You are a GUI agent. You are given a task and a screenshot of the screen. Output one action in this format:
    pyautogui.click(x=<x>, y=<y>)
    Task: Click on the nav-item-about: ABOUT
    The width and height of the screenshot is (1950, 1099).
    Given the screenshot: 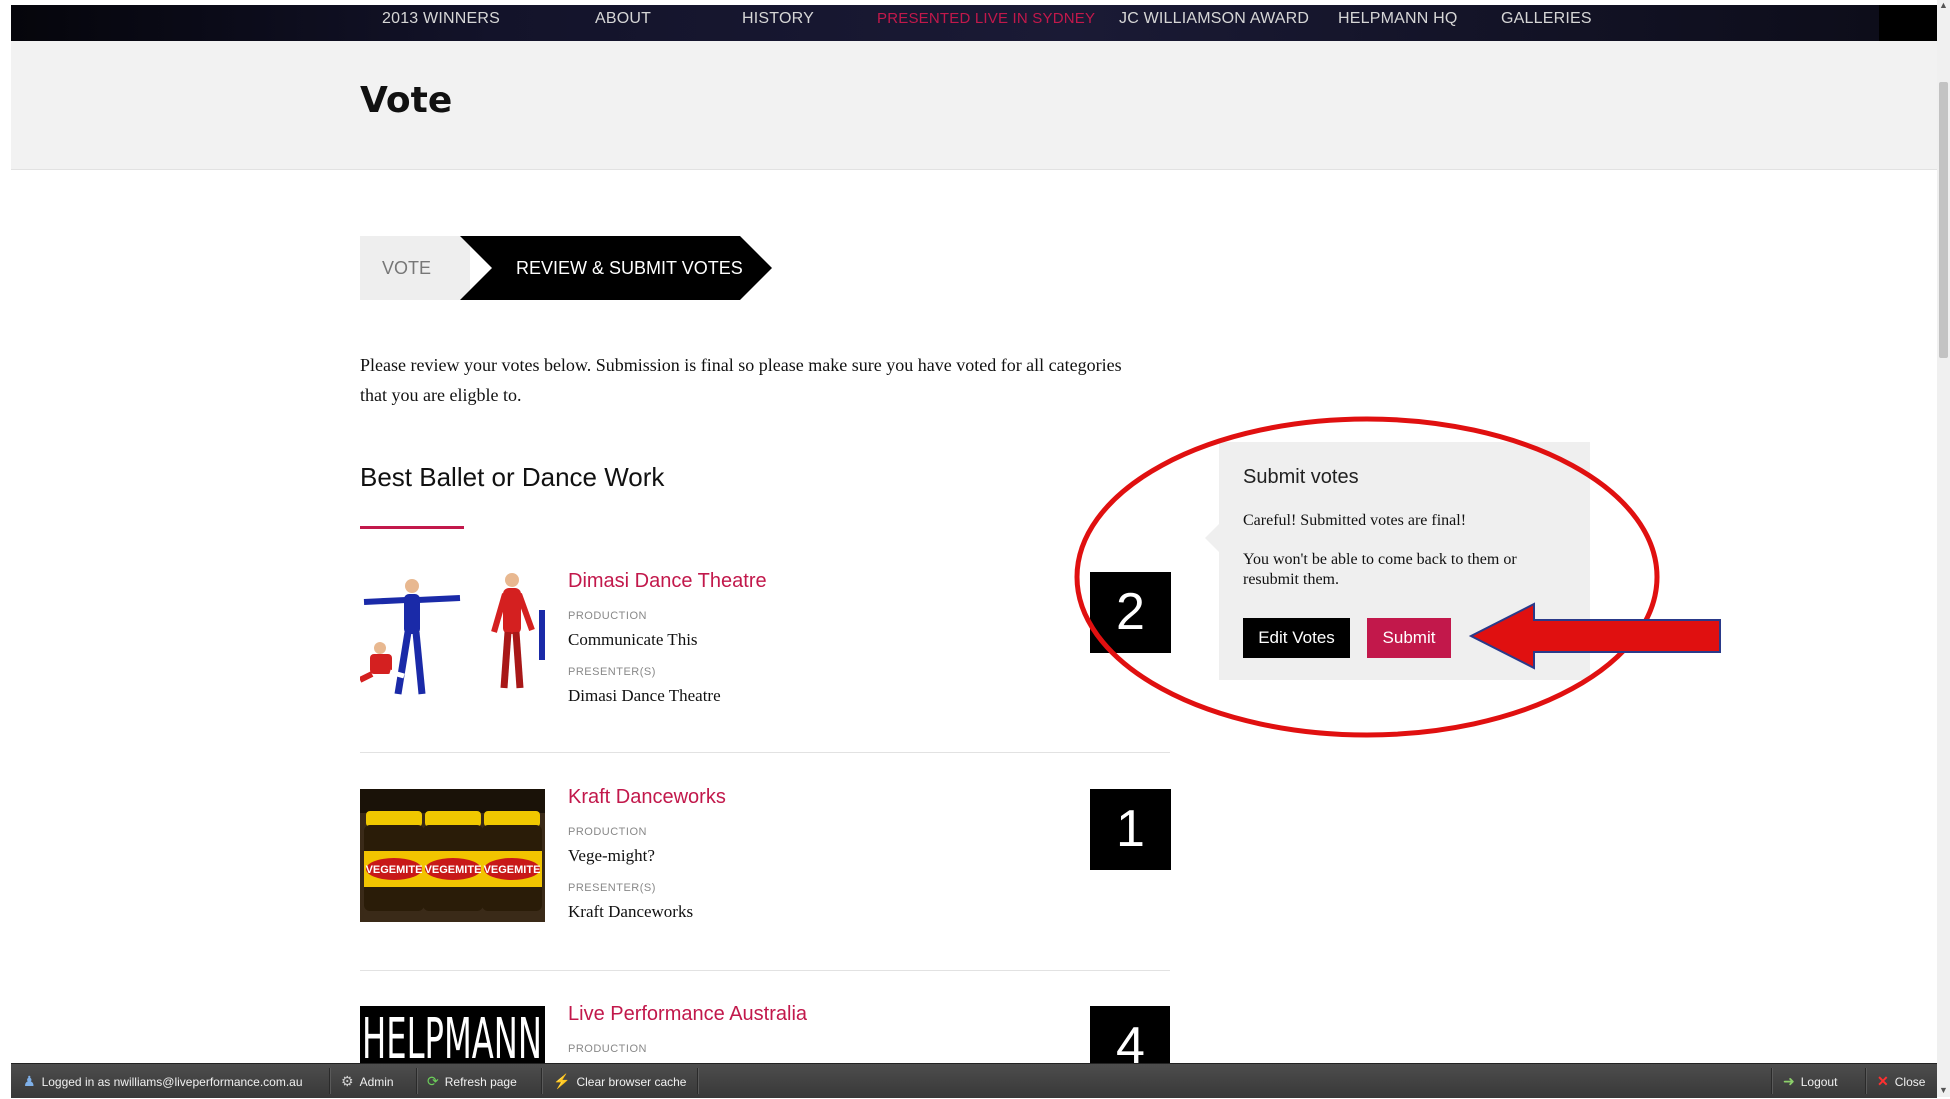 What is the action you would take?
    pyautogui.click(x=623, y=23)
    